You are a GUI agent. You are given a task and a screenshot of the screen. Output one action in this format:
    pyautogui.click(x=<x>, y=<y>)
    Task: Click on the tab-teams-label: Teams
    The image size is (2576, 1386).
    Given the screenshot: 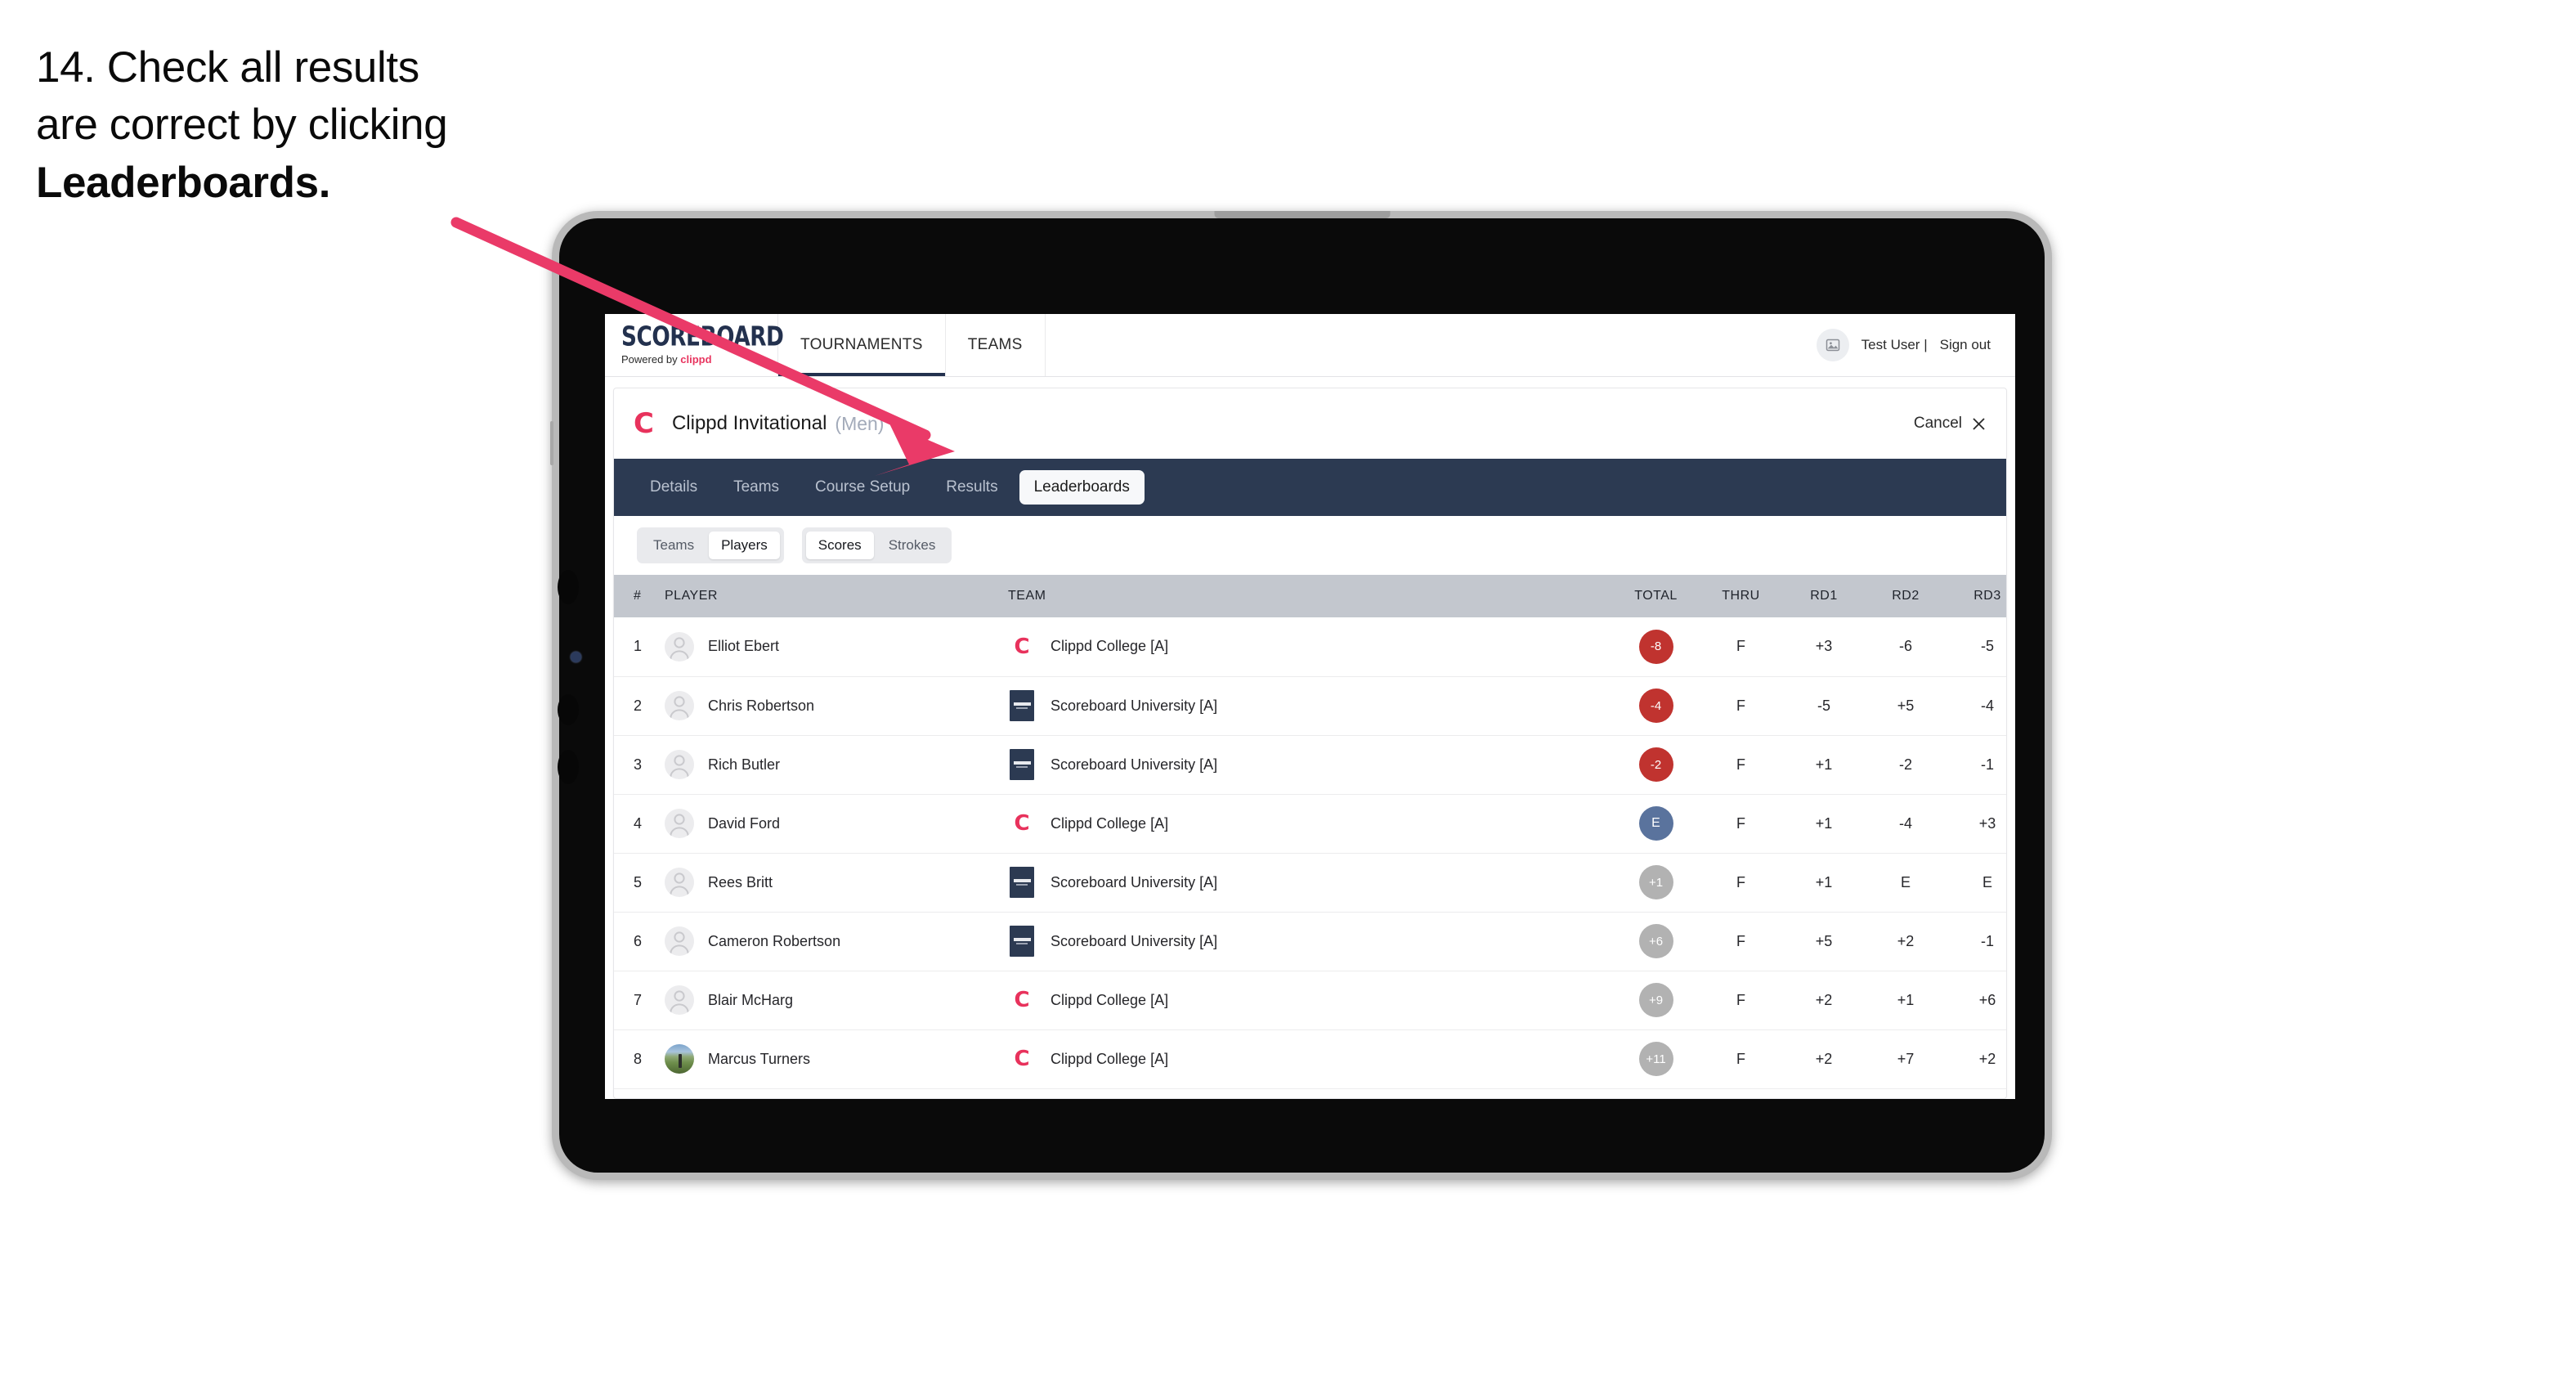 What is the action you would take?
    pyautogui.click(x=757, y=487)
    